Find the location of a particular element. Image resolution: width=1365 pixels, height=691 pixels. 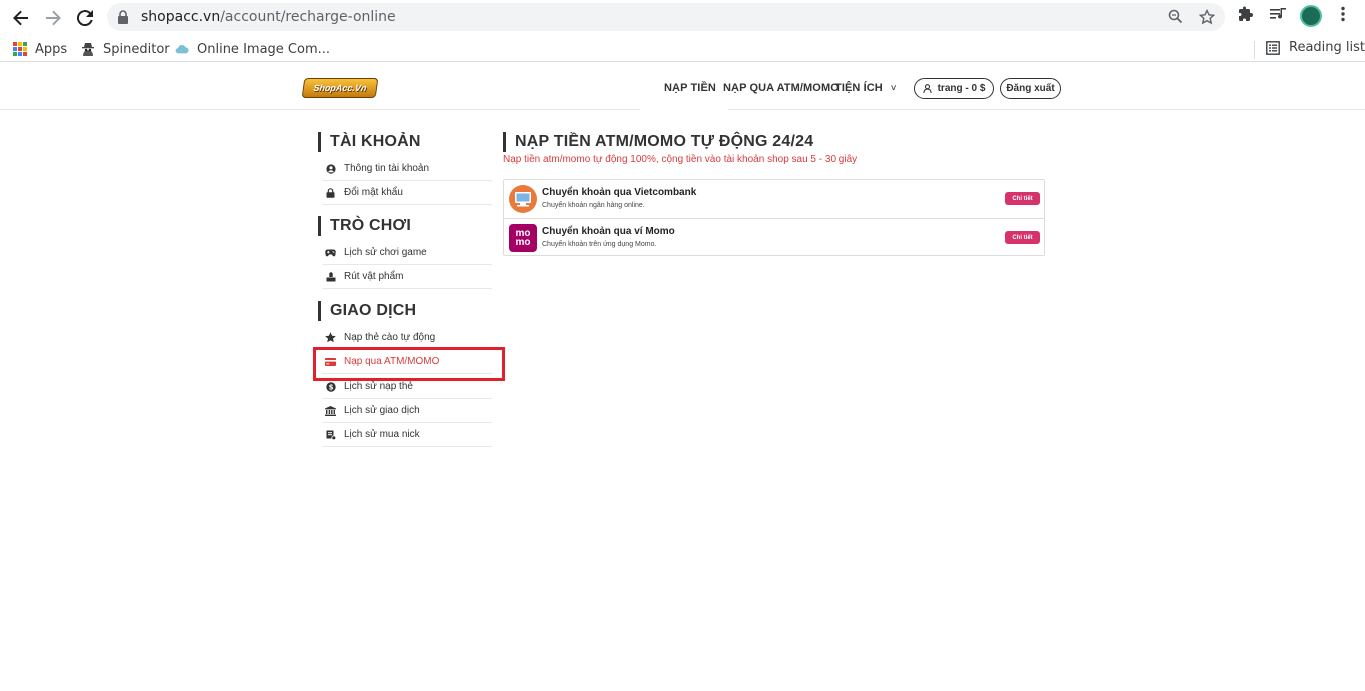

method-title: Chuyển khoản qua ví Momo is located at coordinates (608, 231).